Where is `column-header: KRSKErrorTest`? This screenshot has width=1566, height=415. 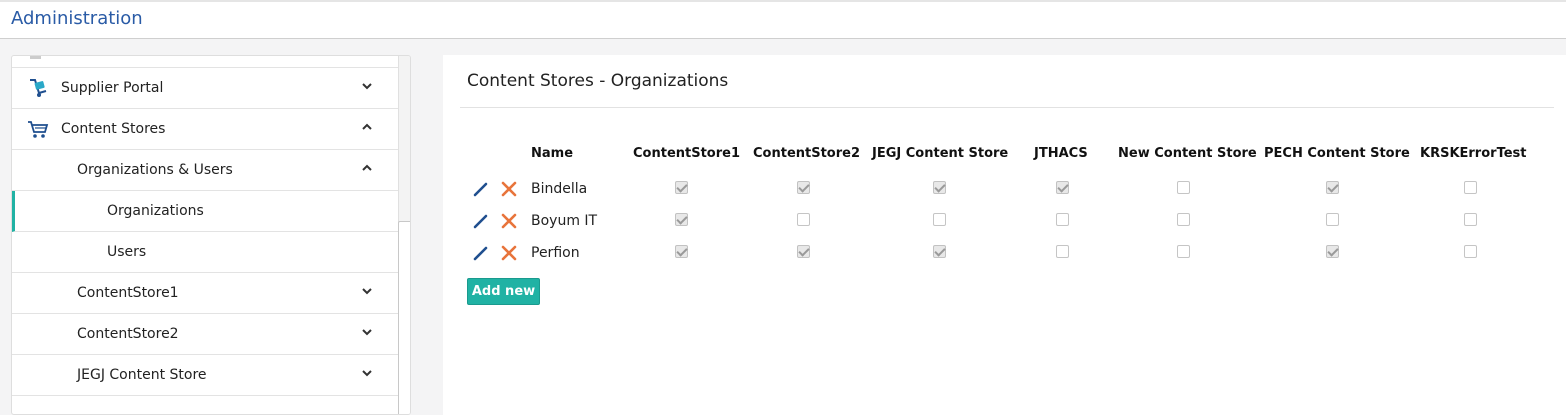 column-header: KRSKErrorTest is located at coordinates (1473, 153).